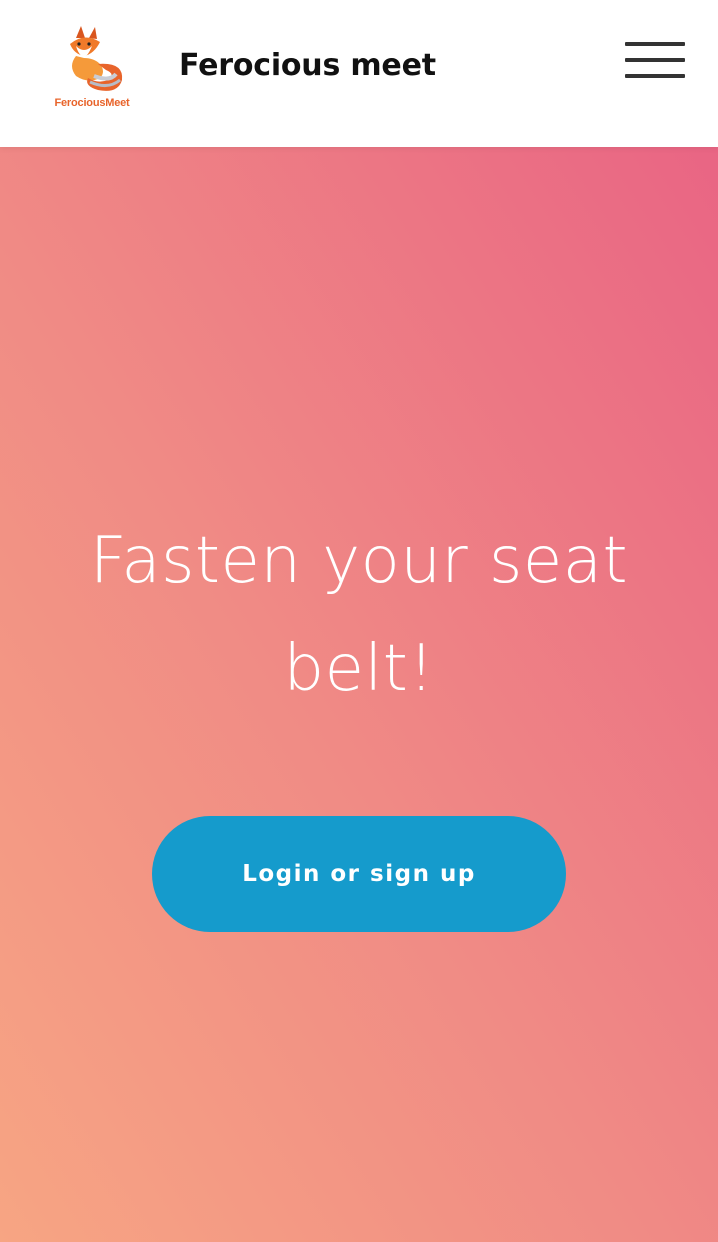  I want to click on fox-logo-icon, so click(96, 58).